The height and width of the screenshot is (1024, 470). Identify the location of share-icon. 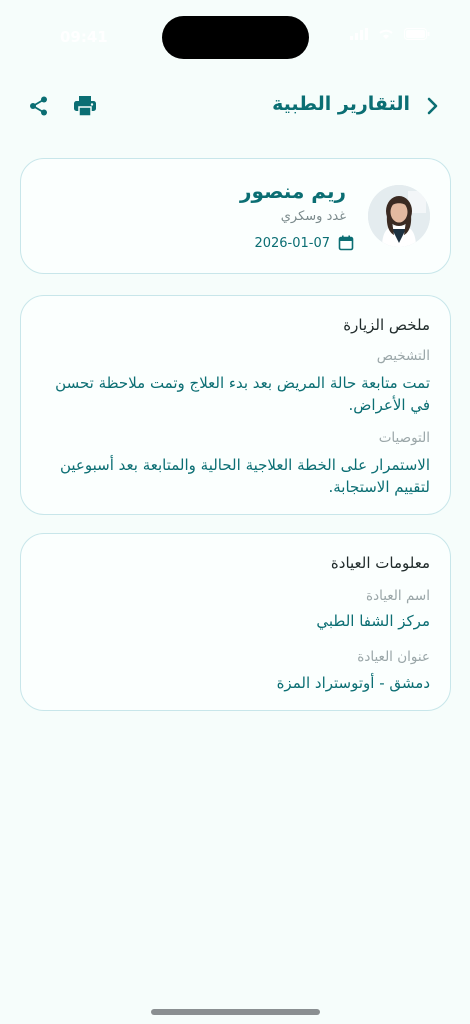
(38, 106).